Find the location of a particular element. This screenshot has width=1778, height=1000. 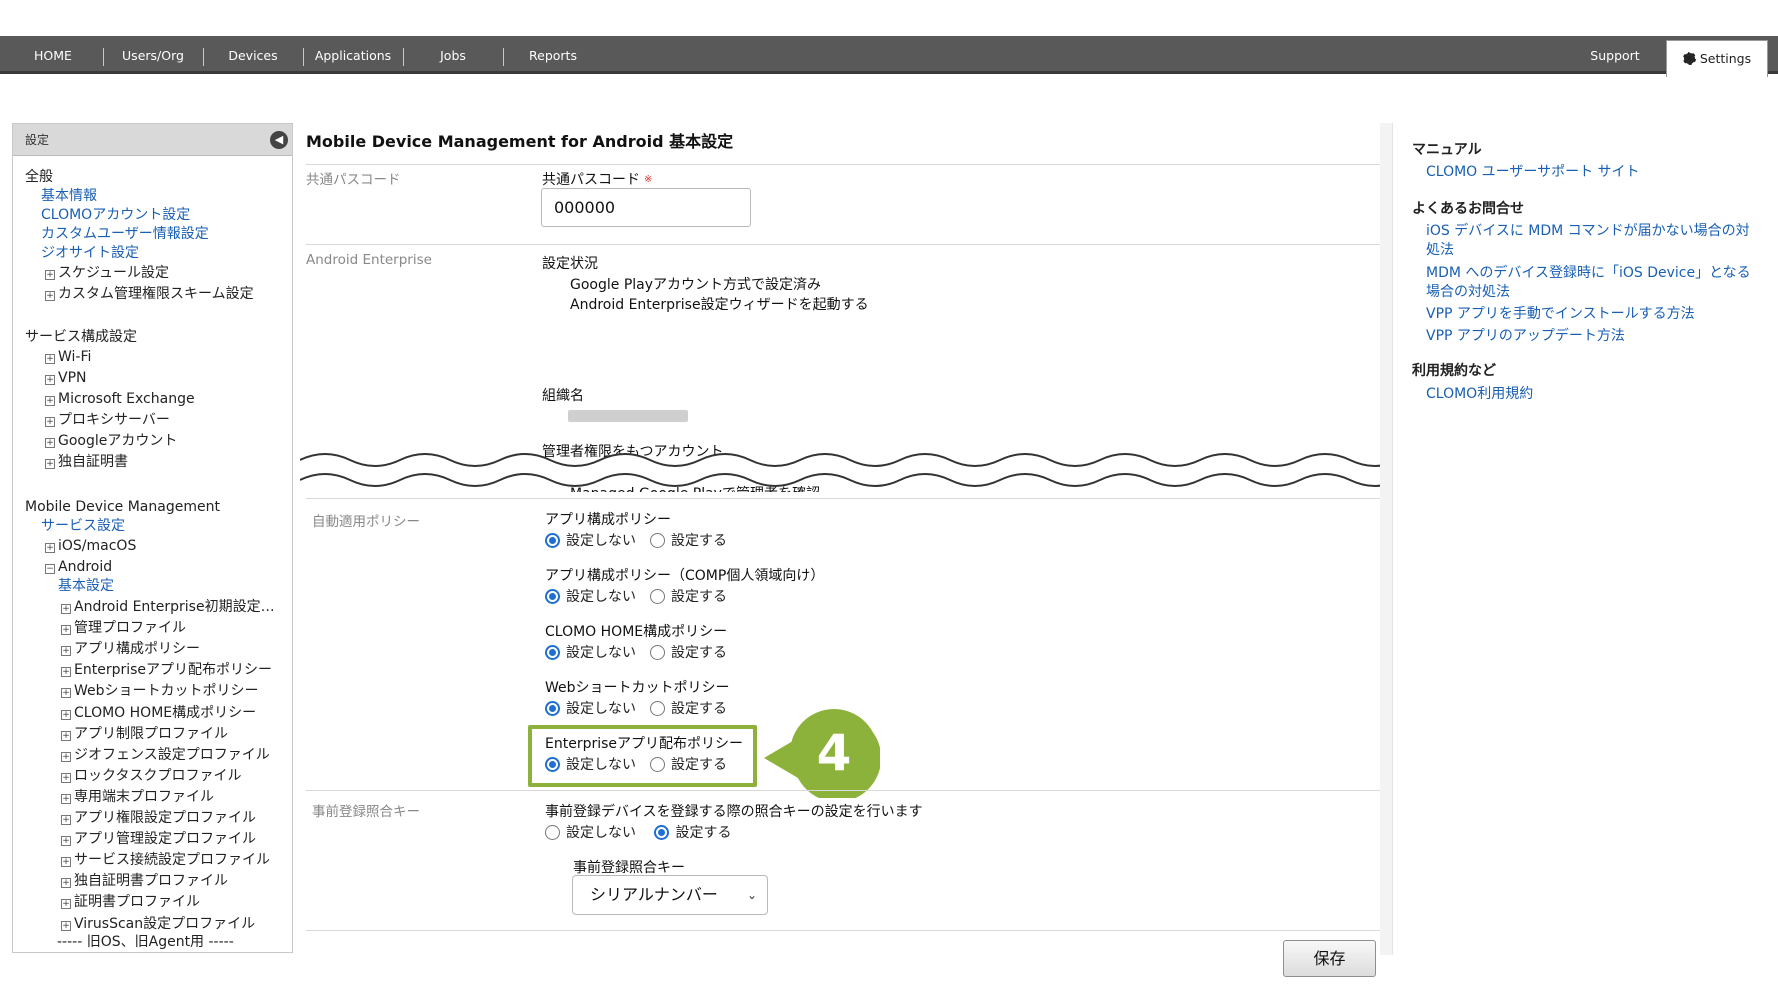

nav-home: HOME is located at coordinates (53, 55).